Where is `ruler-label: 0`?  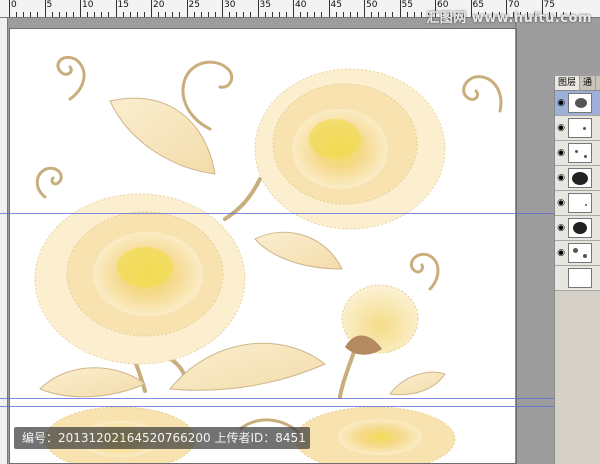 ruler-label: 0 is located at coordinates (14, 5).